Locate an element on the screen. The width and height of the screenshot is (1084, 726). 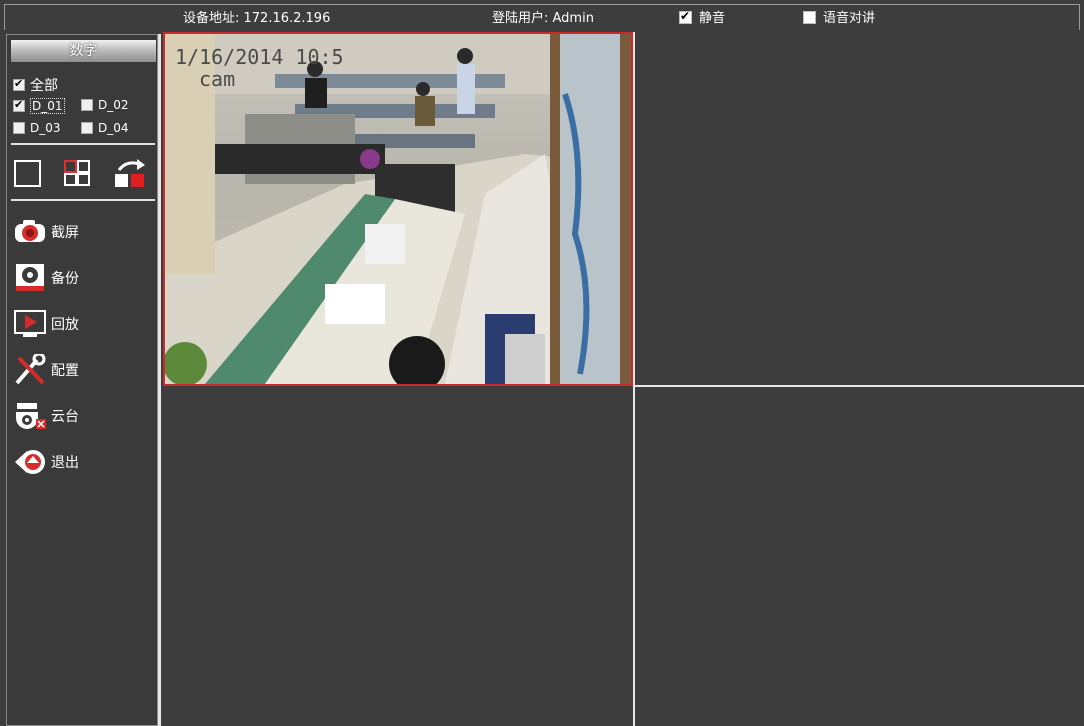
exit-label: 退出 is located at coordinates (65, 463).